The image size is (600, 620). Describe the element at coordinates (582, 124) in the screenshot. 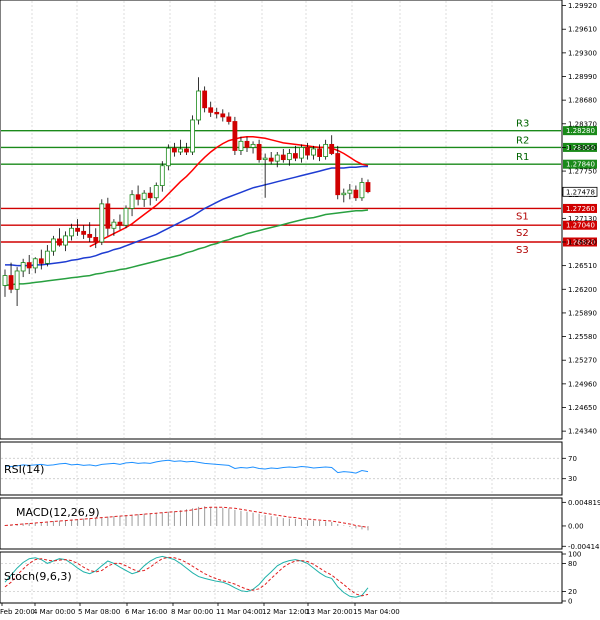

I see `price-tick-label: 1.28370` at that location.